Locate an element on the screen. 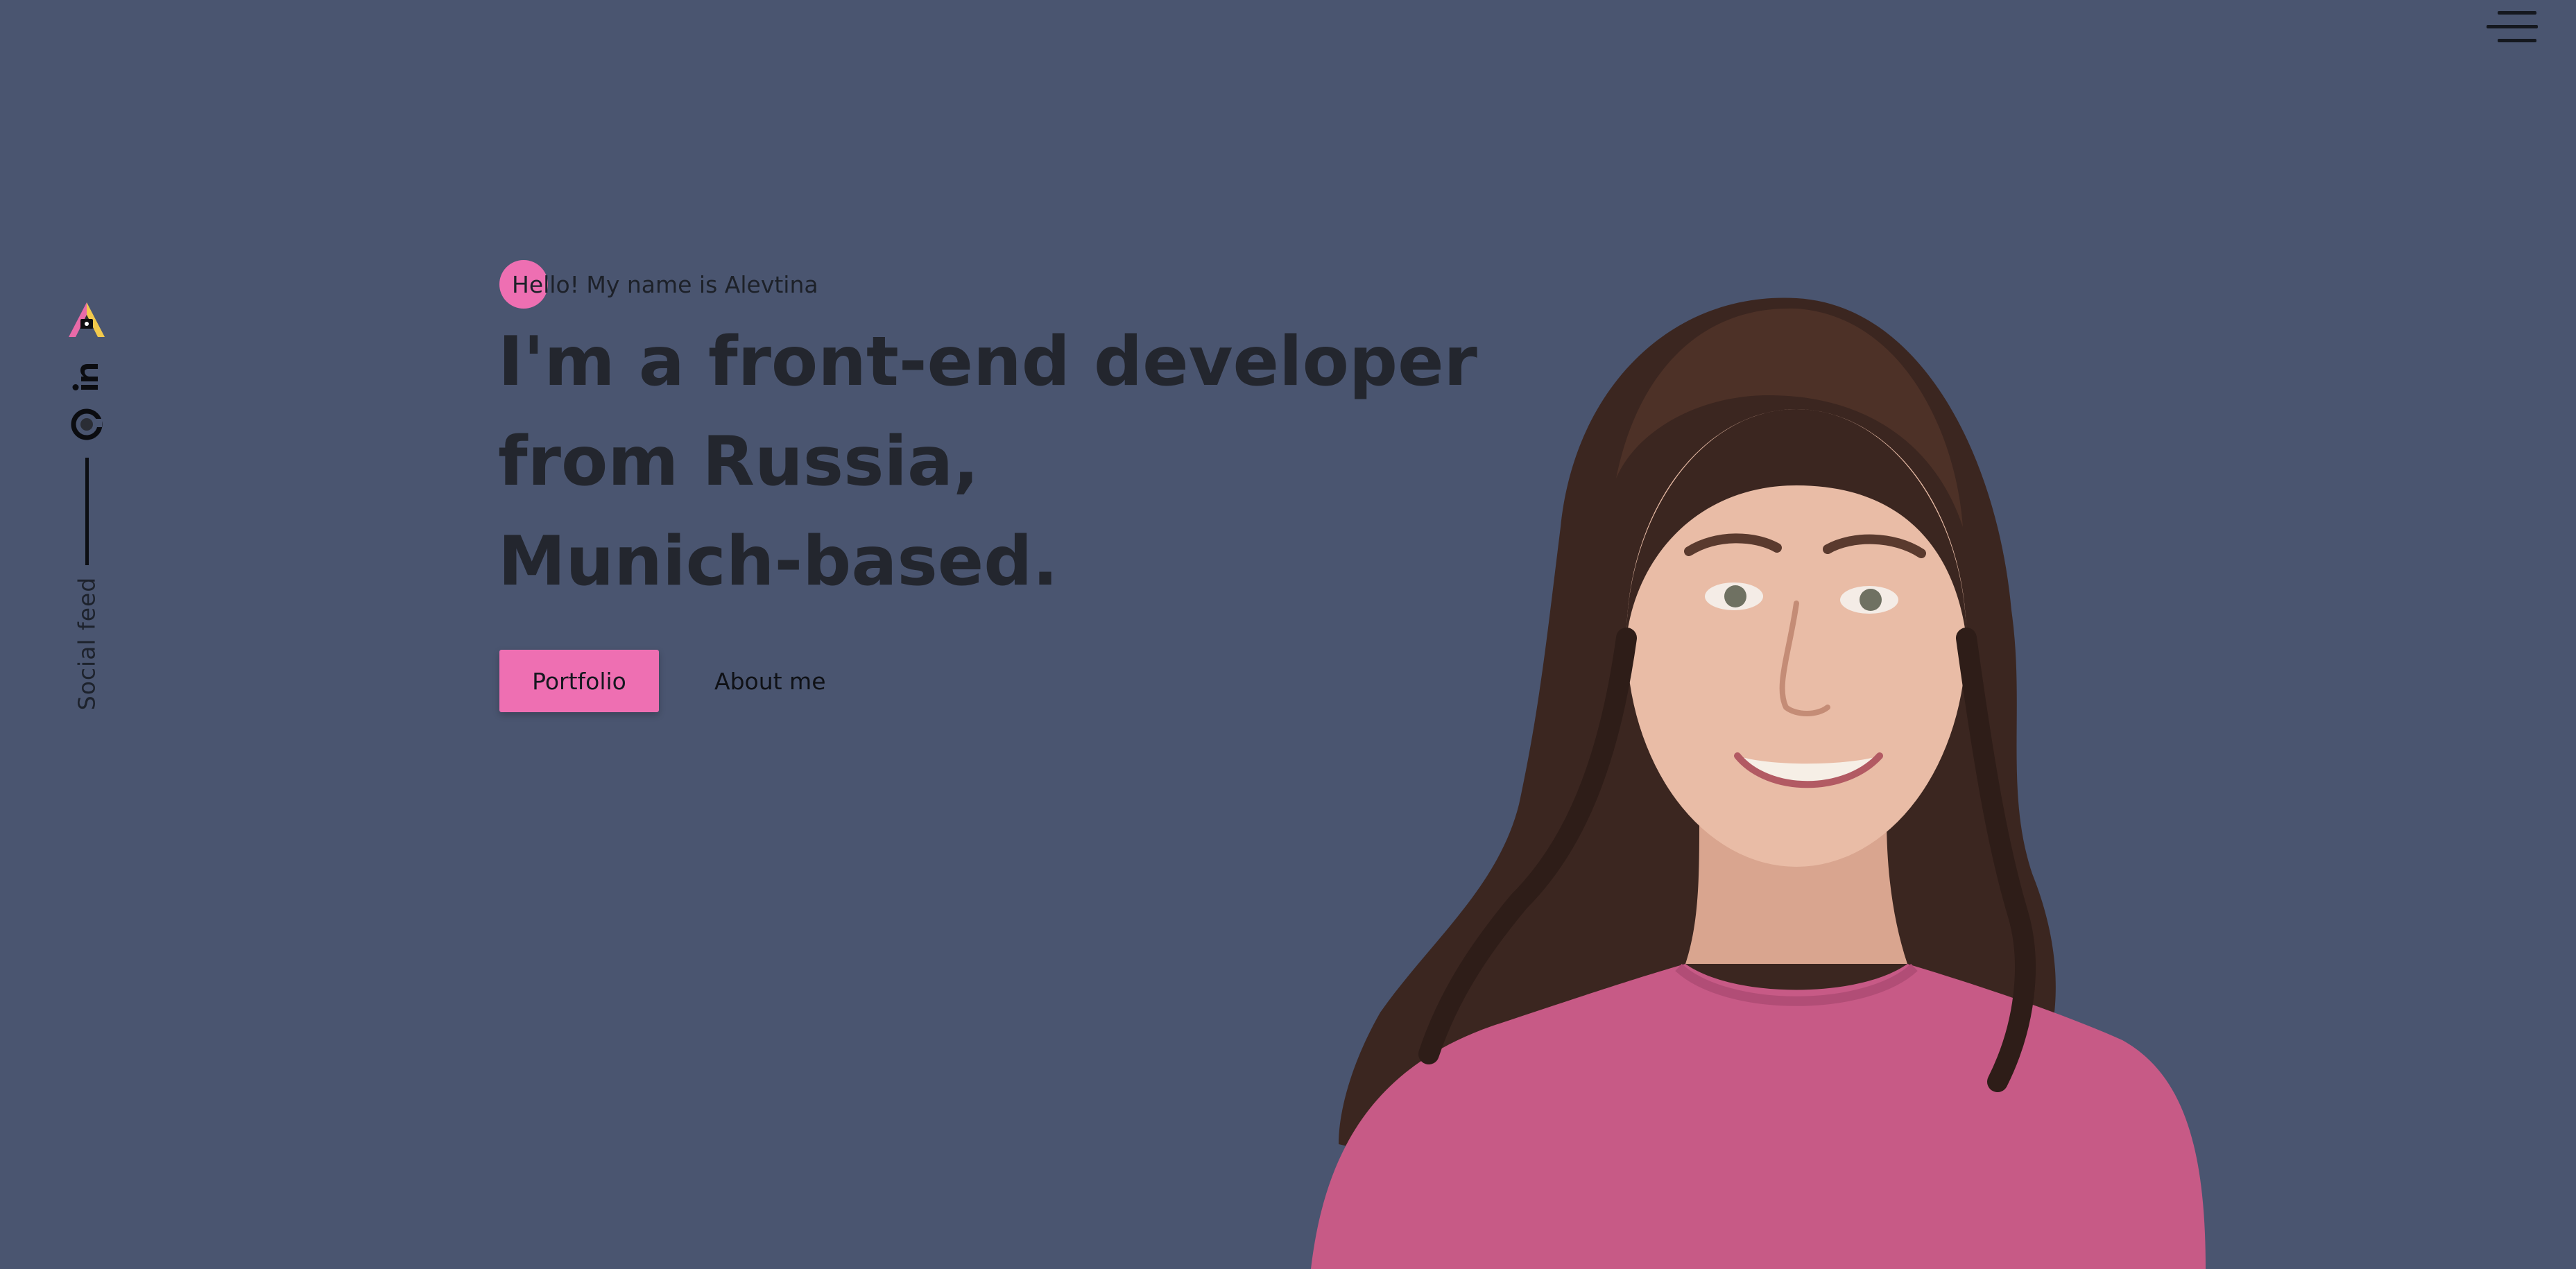  social-feed-label: Social feed is located at coordinates (87, 643).